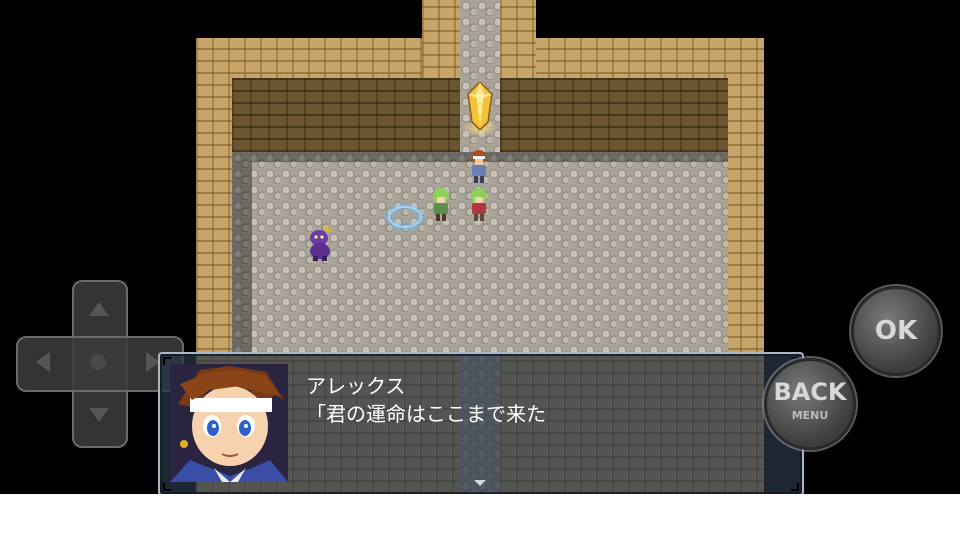 This screenshot has width=960, height=540. What do you see at coordinates (795, 487) in the screenshot?
I see `corner-br` at bounding box center [795, 487].